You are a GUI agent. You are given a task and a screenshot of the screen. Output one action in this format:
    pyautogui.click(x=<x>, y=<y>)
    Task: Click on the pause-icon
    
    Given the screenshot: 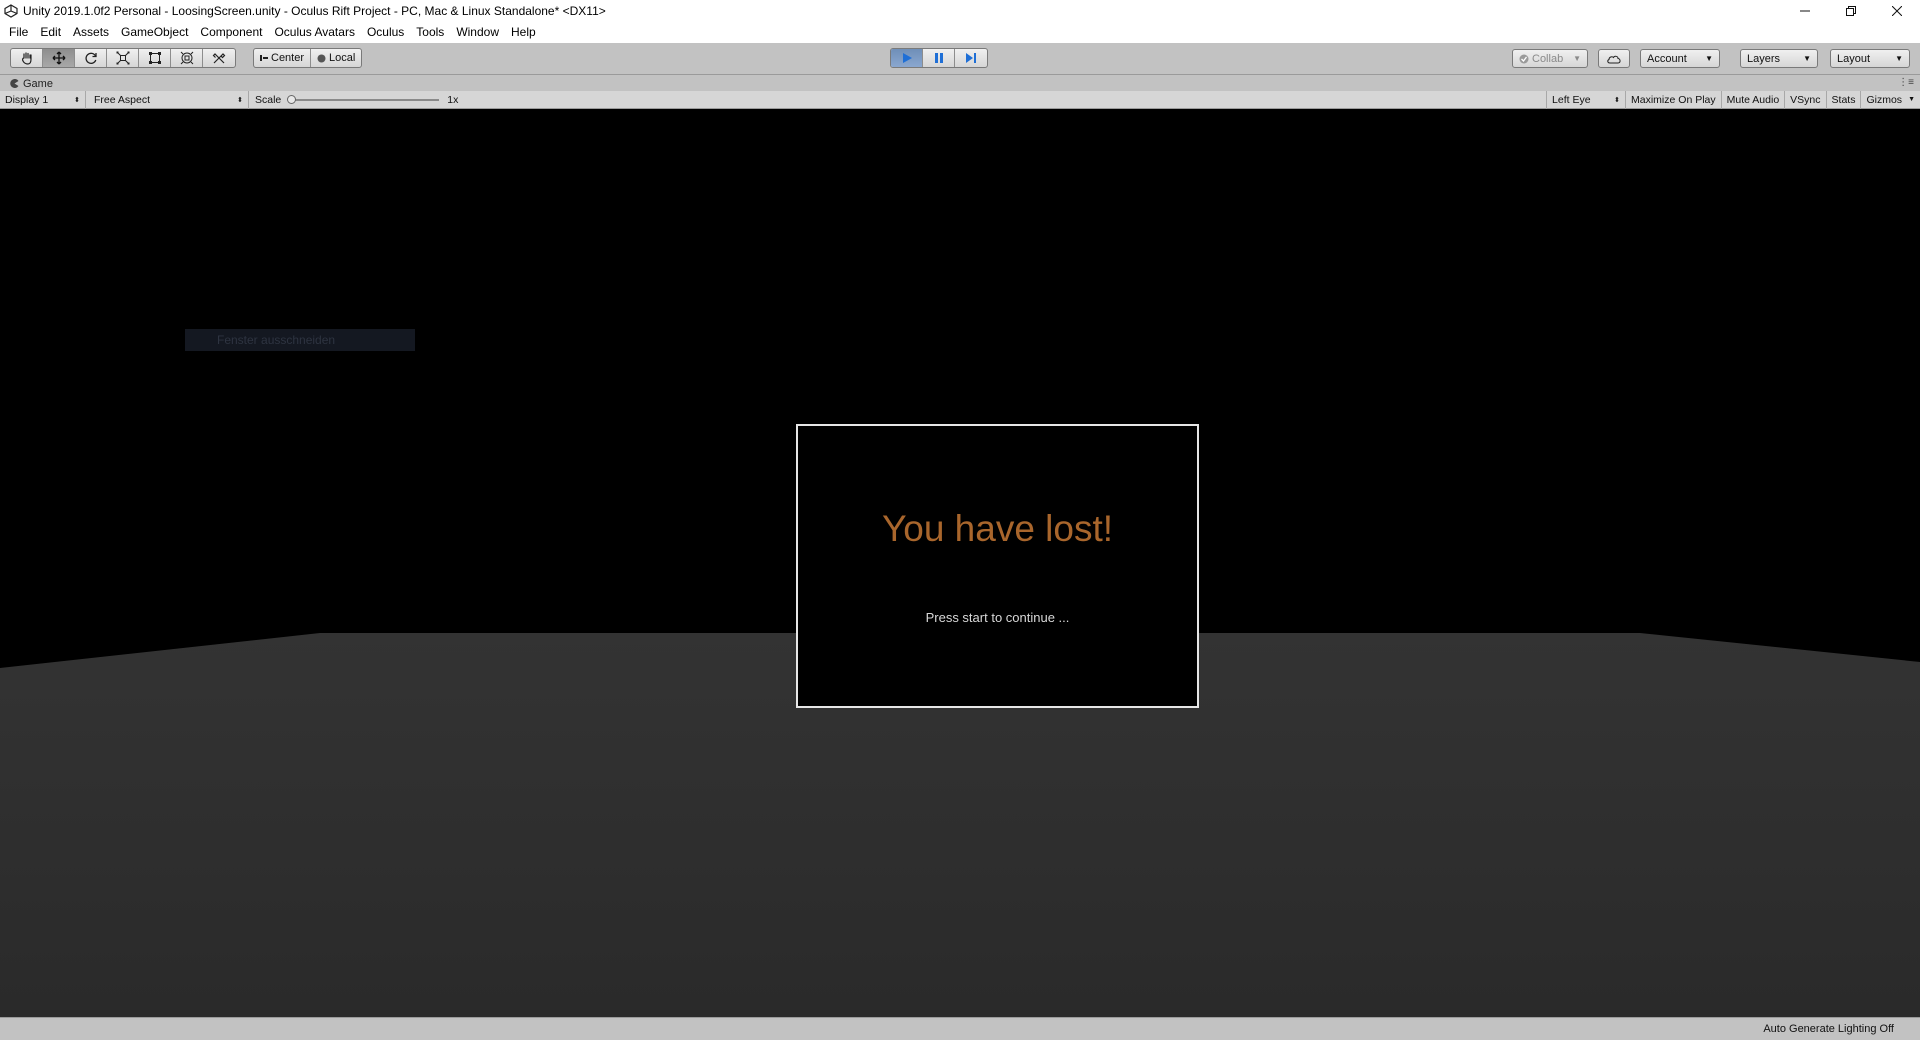 What is the action you would take?
    pyautogui.click(x=938, y=58)
    